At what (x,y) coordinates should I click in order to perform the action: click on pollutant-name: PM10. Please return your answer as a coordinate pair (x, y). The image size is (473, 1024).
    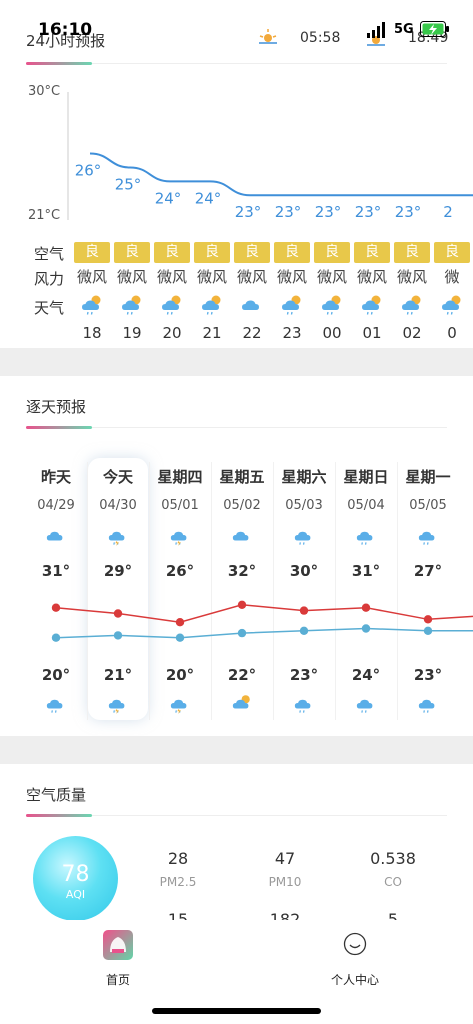
    Looking at the image, I should click on (285, 882).